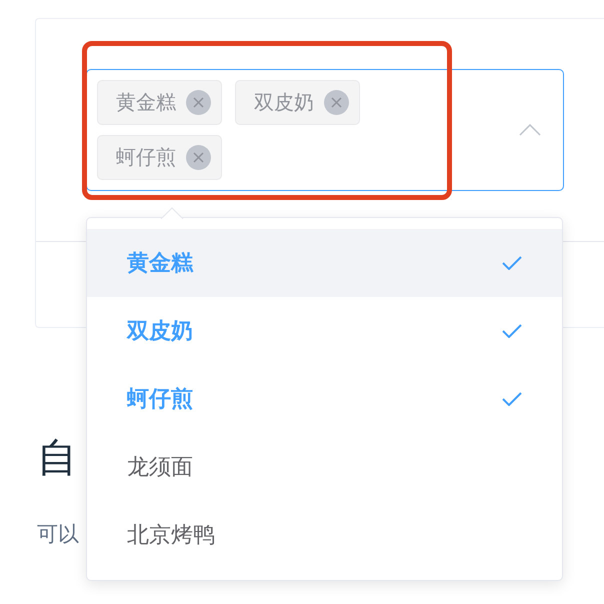  Describe the element at coordinates (146, 102) in the screenshot. I see `tag-label: 黄金糕` at that location.